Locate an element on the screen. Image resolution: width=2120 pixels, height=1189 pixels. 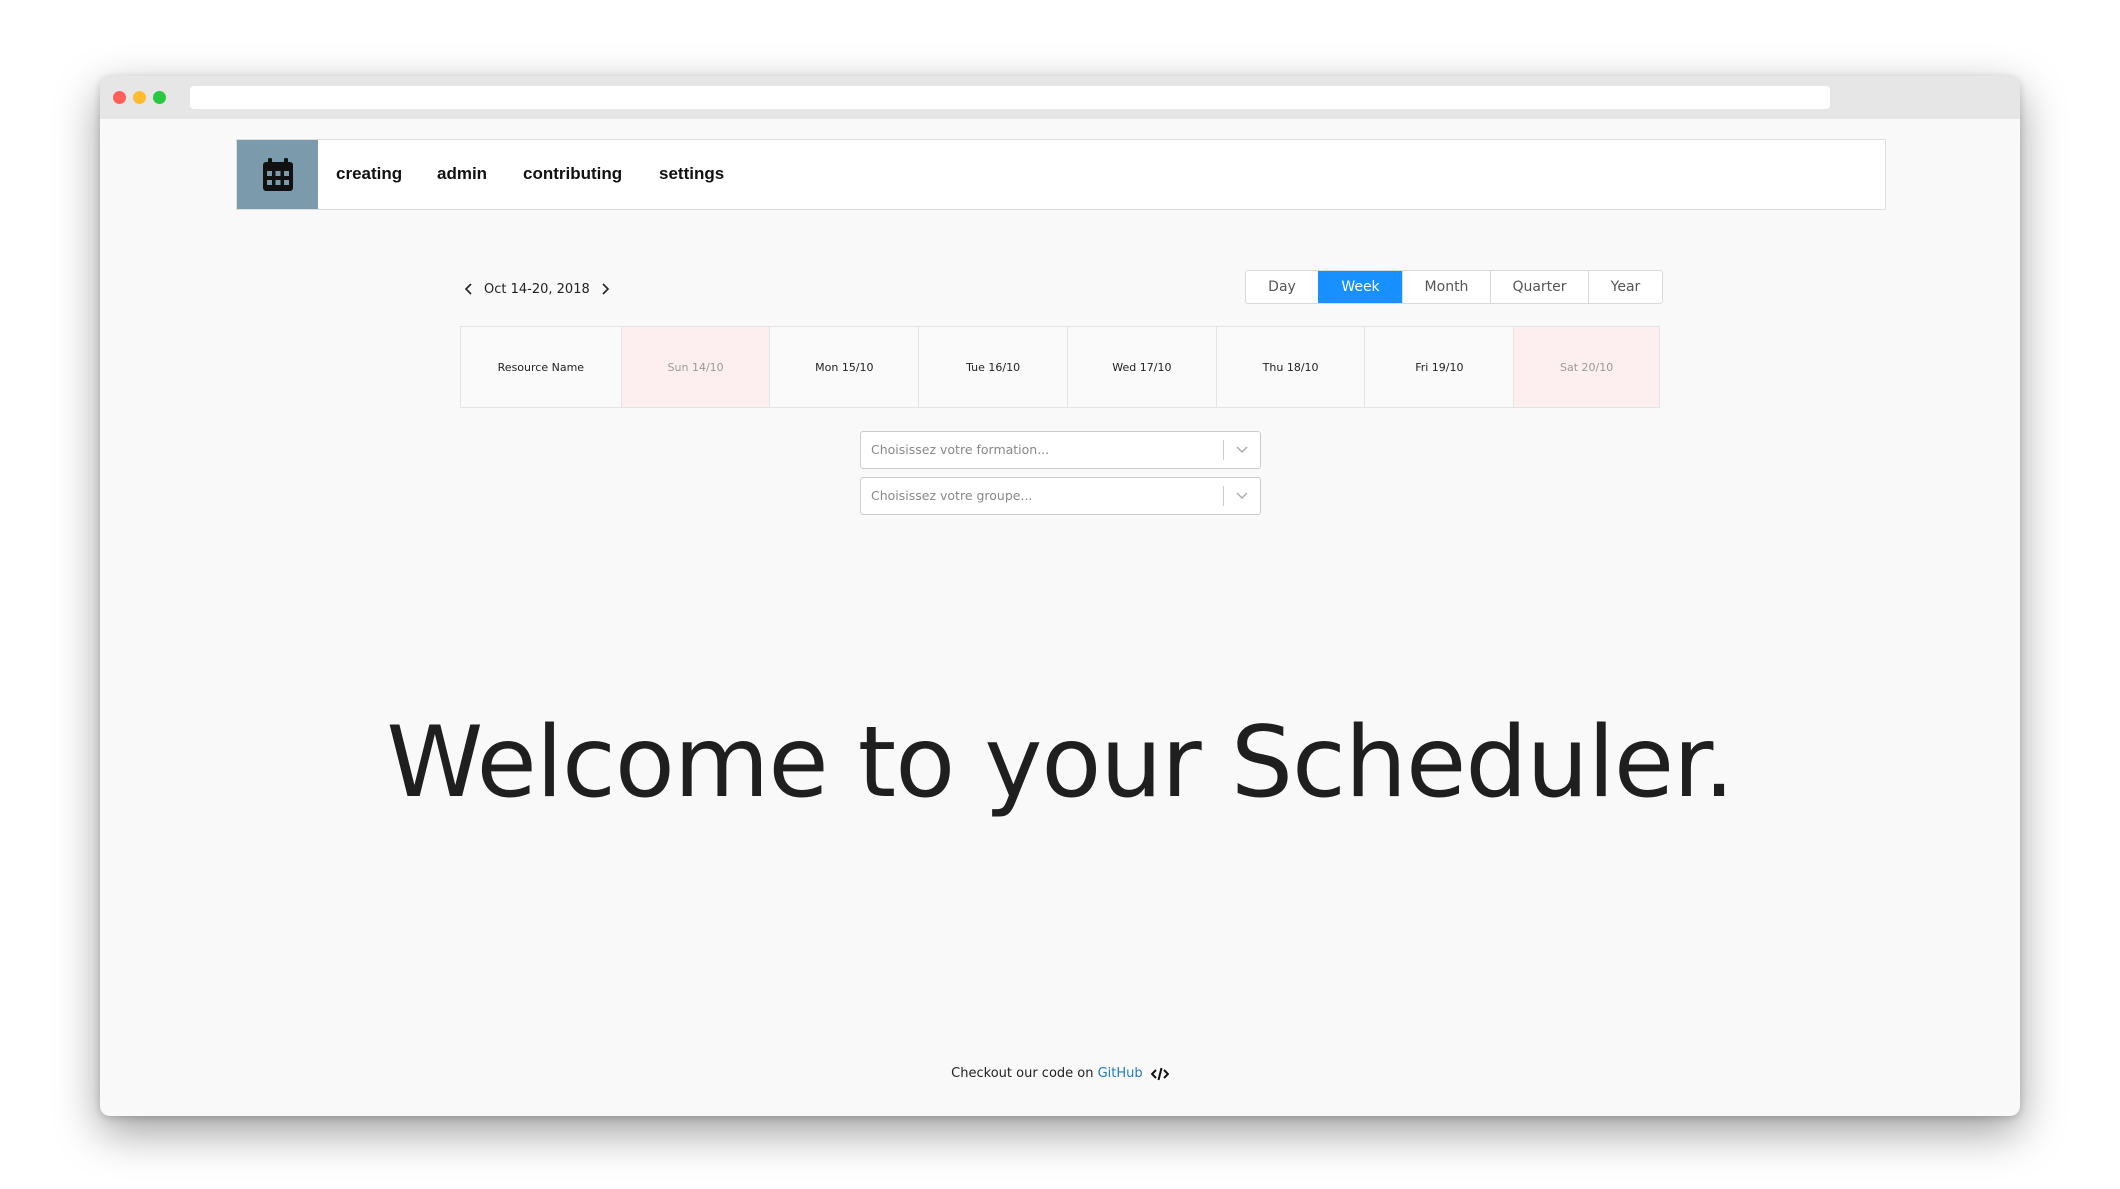
view-month-button: Month is located at coordinates (1446, 287).